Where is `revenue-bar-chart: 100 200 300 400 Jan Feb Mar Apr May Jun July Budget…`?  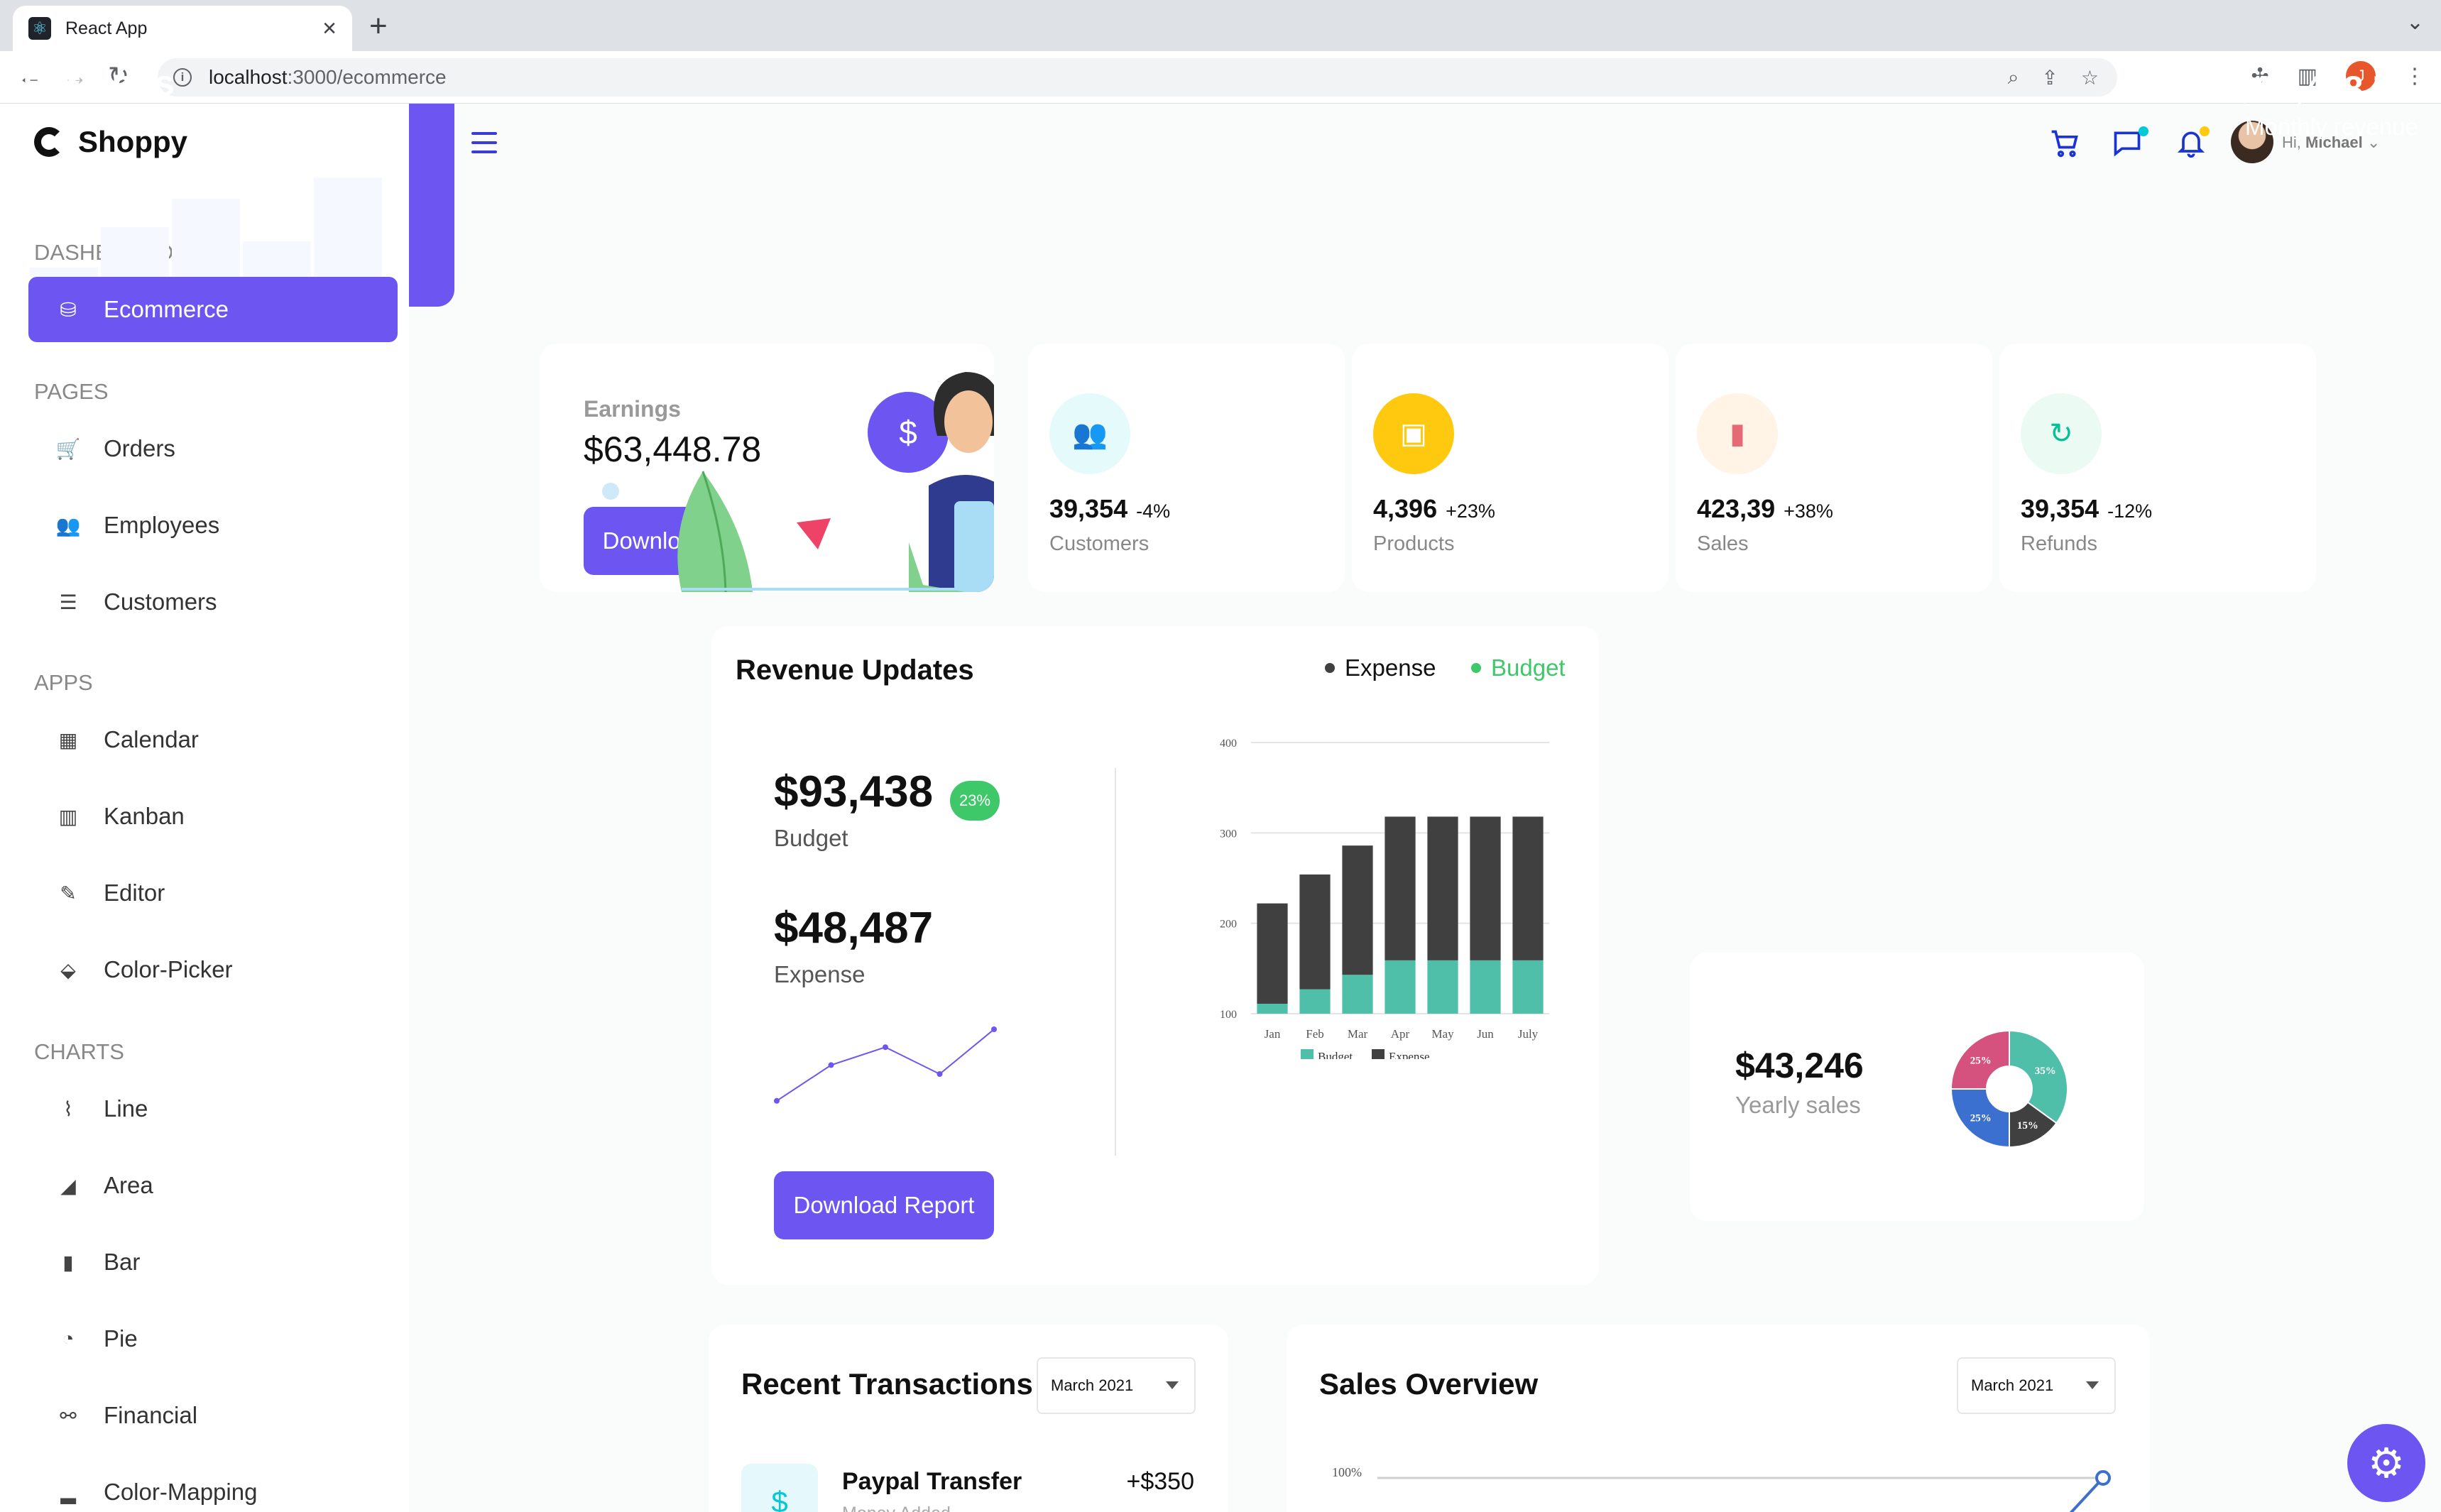 revenue-bar-chart: 100 200 300 400 Jan Feb Mar Apr May Jun July Budget… is located at coordinates (1384, 899).